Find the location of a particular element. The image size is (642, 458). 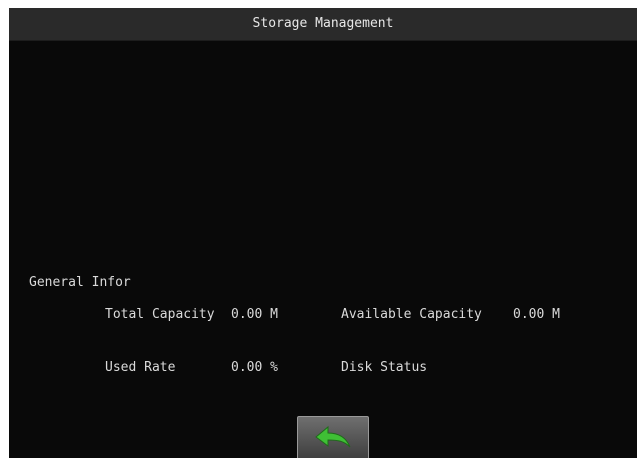

general-info-heading: General Infor is located at coordinates (80, 282).